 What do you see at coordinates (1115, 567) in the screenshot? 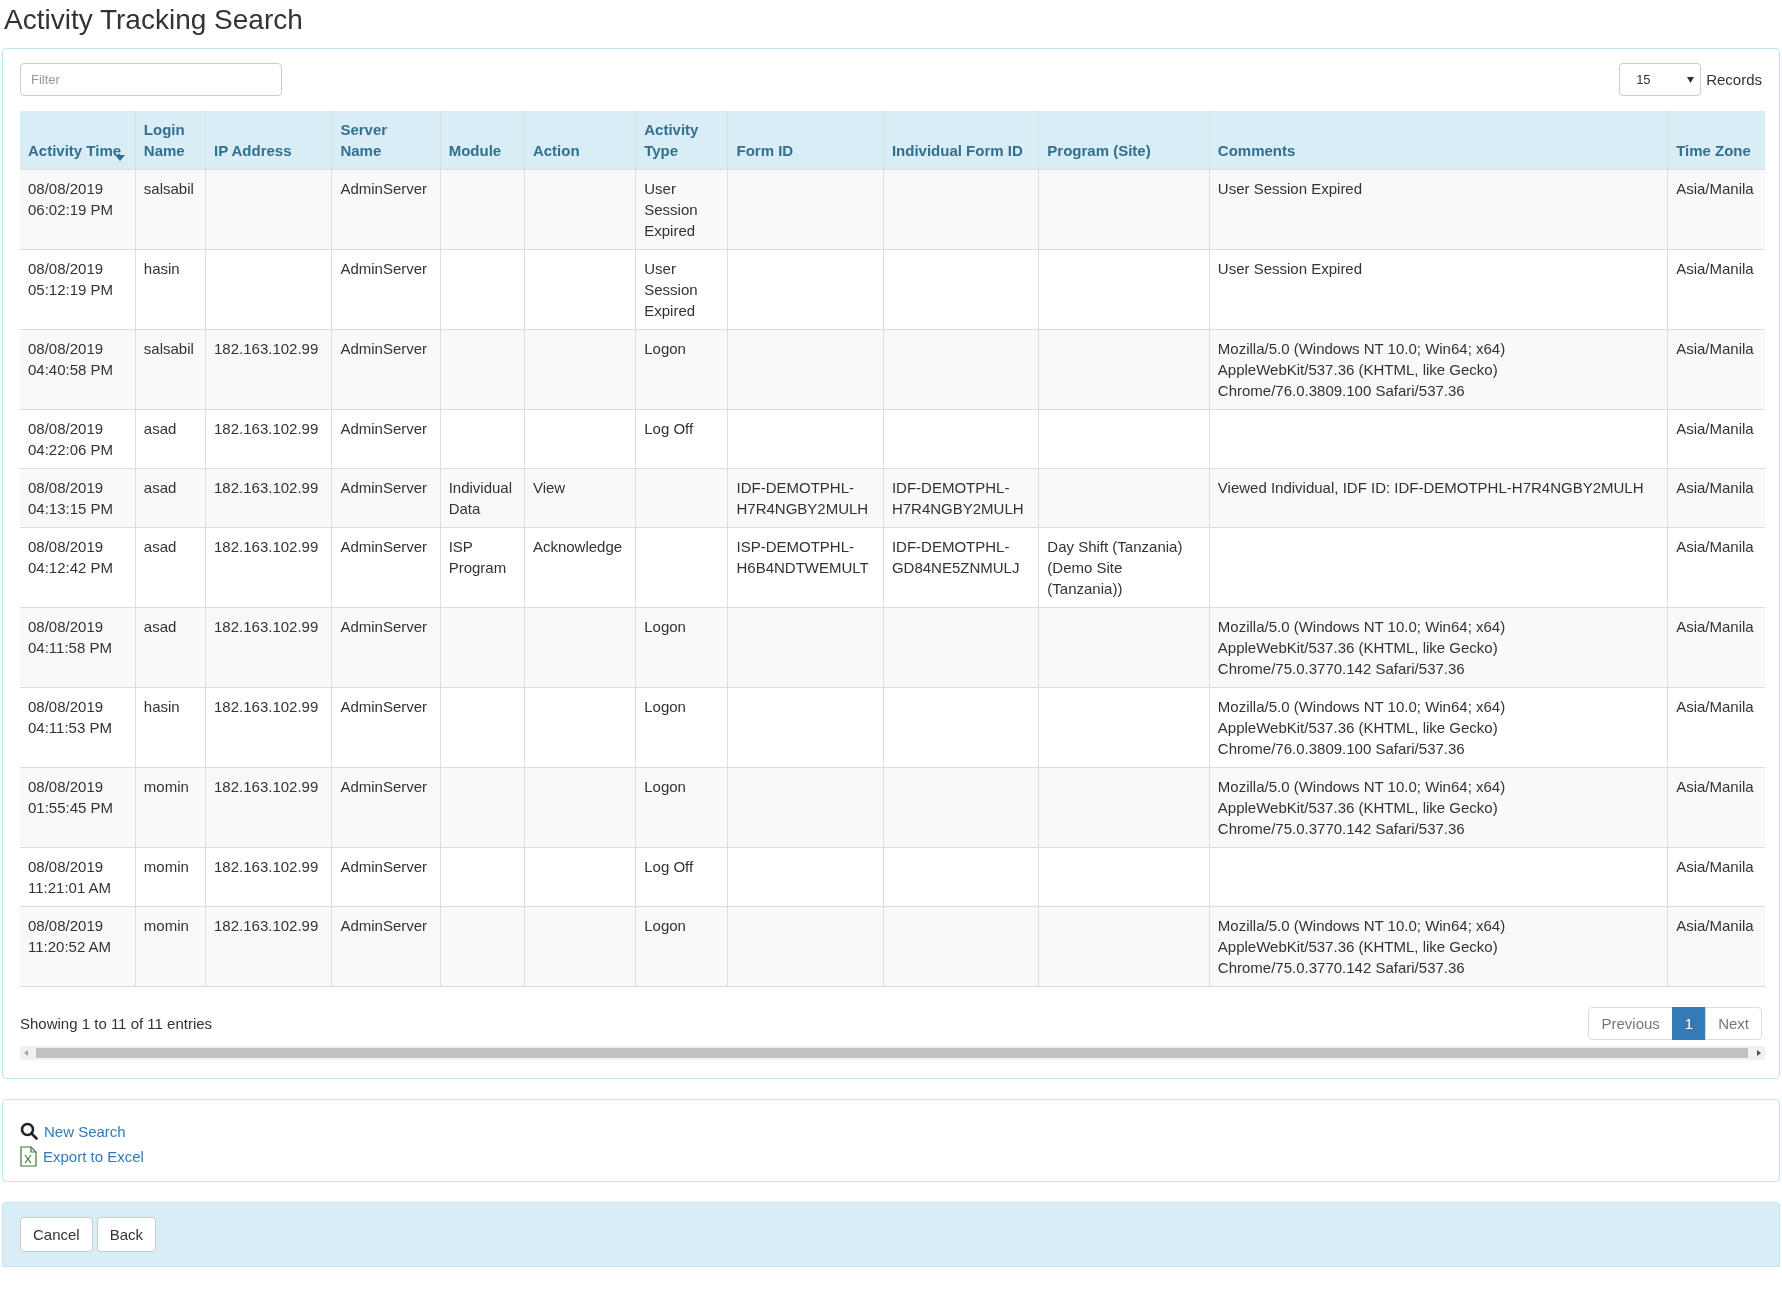
I see `table-cell: Day Shift (Tanzania) (Demo Site (Tanzania))` at bounding box center [1115, 567].